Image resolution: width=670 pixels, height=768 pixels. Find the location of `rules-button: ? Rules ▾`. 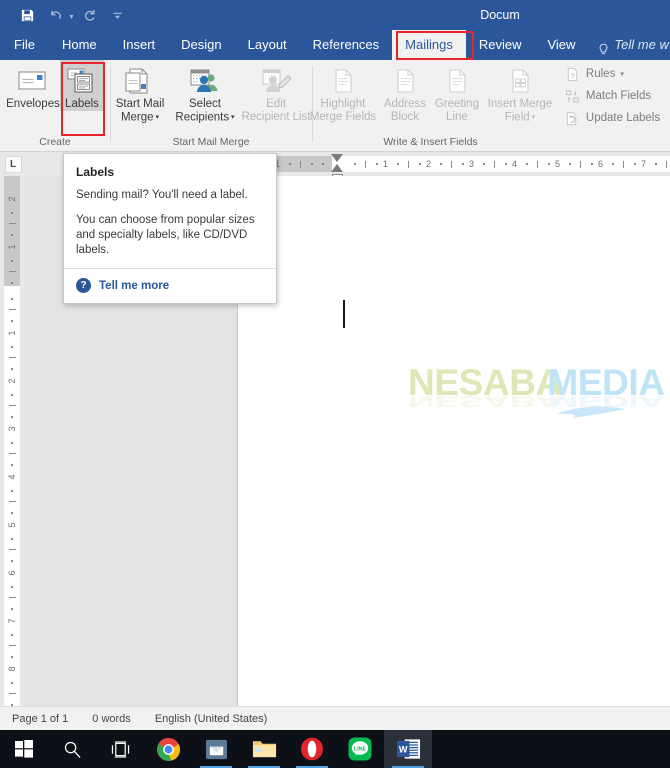

rules-button: ? Rules ▾ is located at coordinates (612, 74).